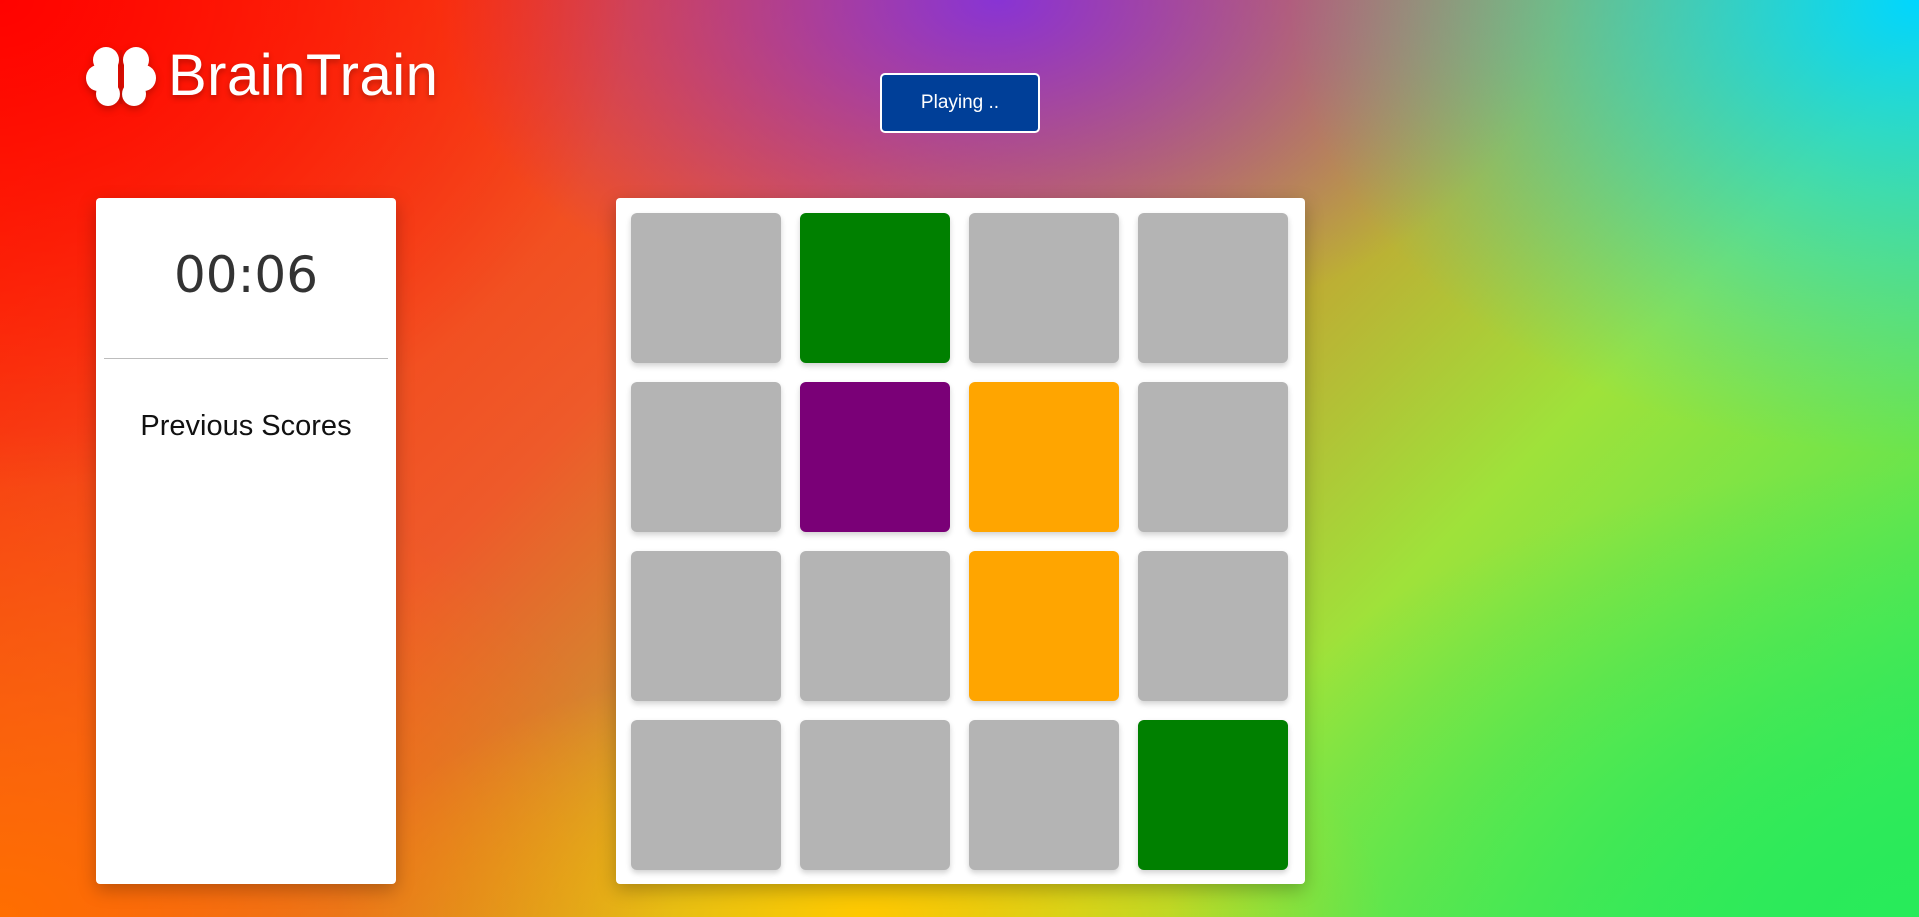 This screenshot has width=1919, height=917. I want to click on brain-icon, so click(121, 76).